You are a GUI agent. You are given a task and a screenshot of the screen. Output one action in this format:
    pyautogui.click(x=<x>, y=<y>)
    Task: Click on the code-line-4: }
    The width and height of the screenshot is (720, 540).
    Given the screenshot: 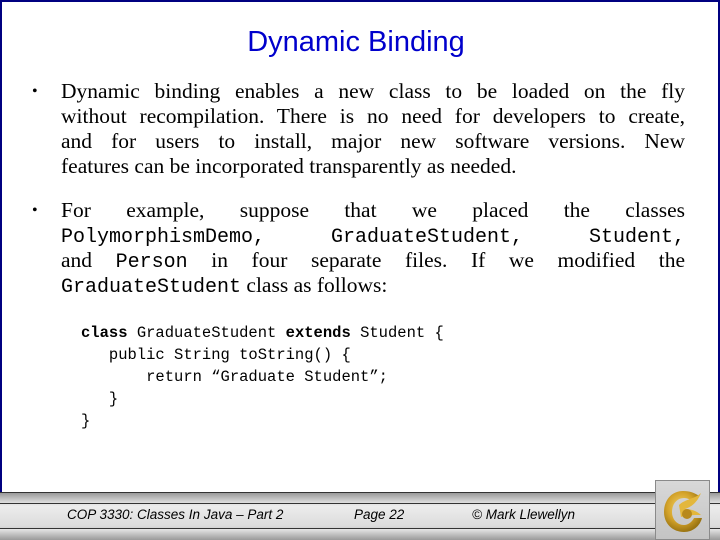 What is the action you would take?
    pyautogui.click(x=100, y=399)
    